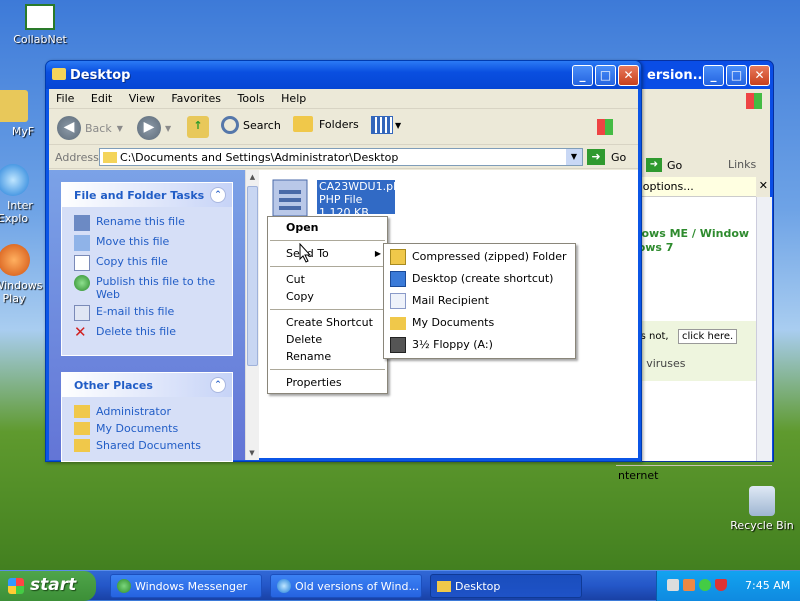 The height and width of the screenshot is (601, 800). I want to click on minimize-button: _, so click(582, 75).